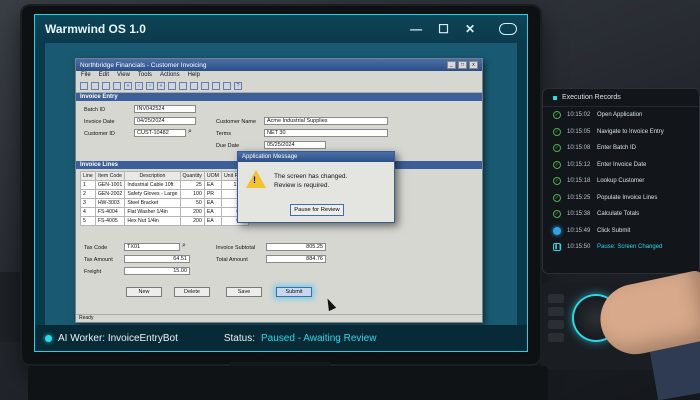 This screenshot has width=700, height=400. Describe the element at coordinates (172, 86) in the screenshot. I see `find-icon` at that location.